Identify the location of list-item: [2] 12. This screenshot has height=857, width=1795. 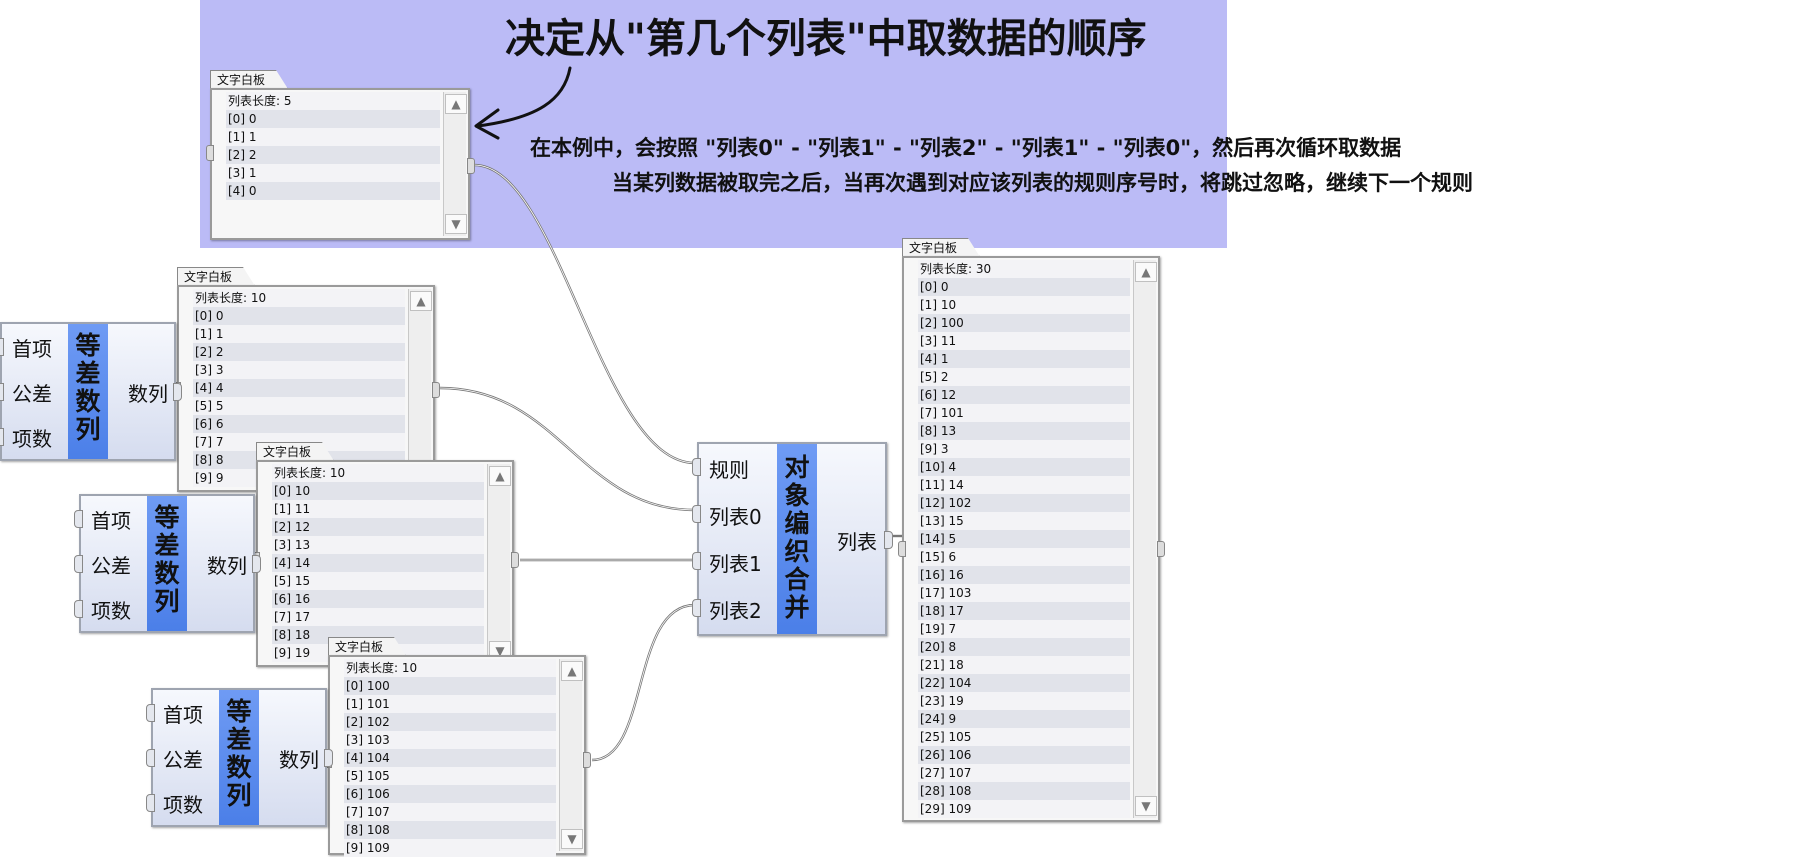
(378, 527).